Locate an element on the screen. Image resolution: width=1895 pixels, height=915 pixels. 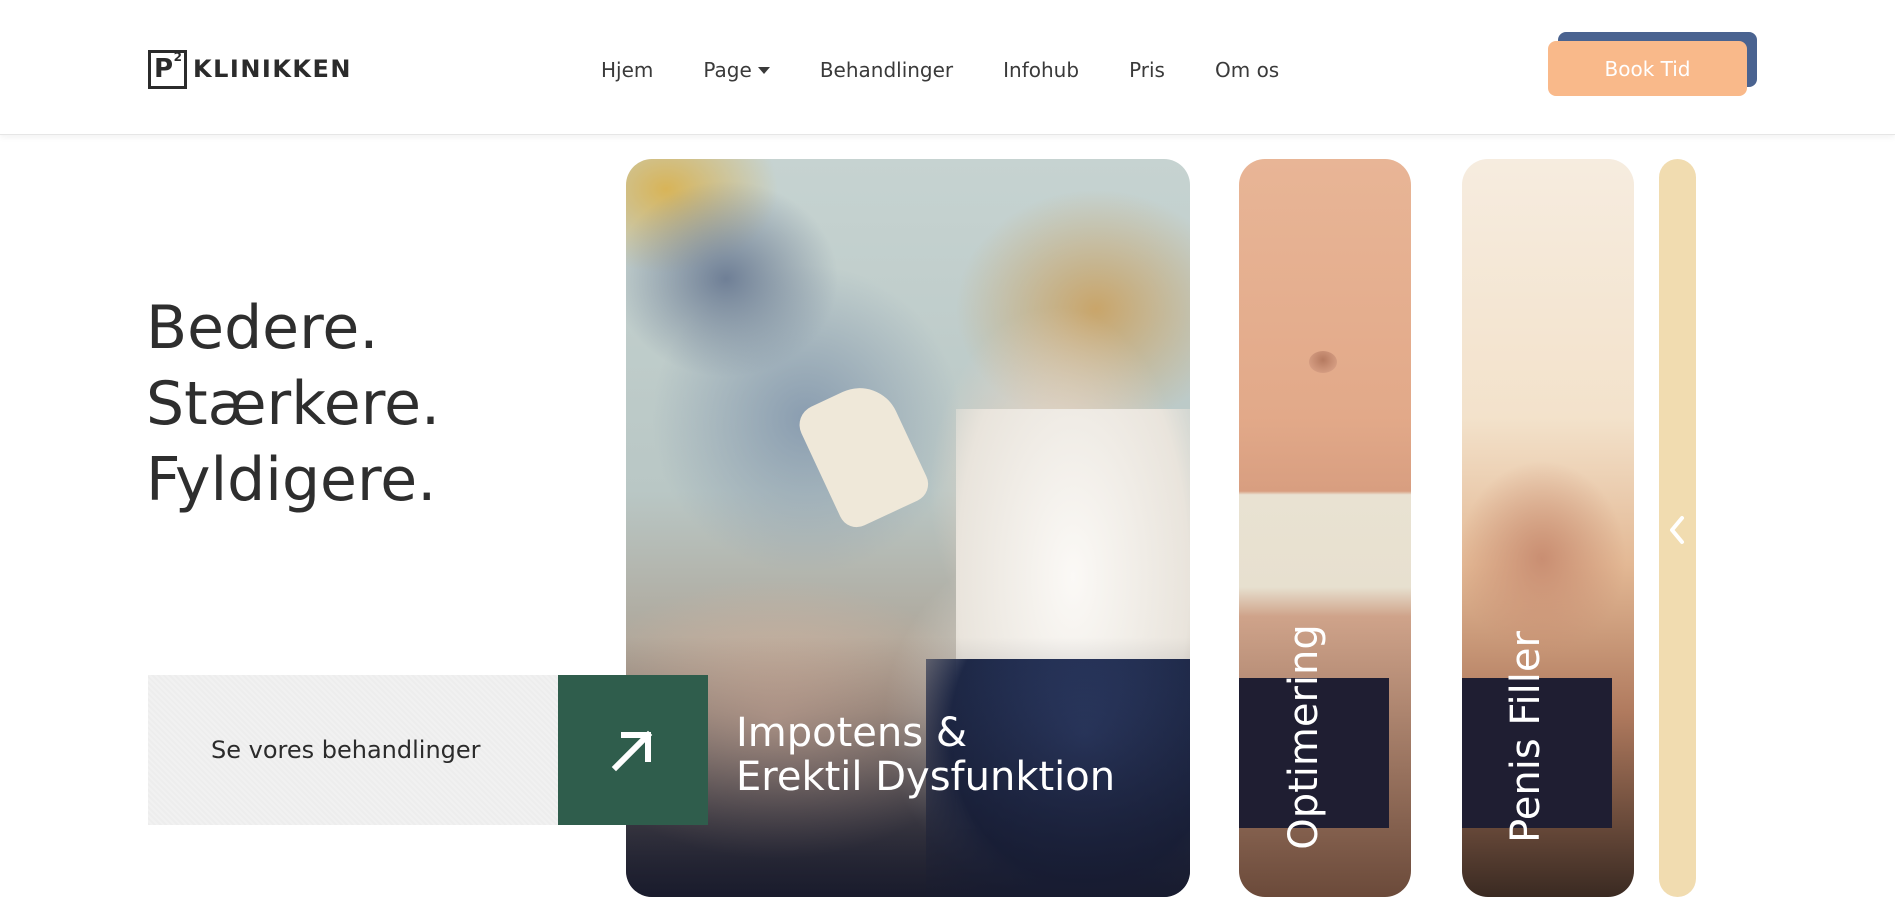
arrow-up-right-icon is located at coordinates (632, 751).